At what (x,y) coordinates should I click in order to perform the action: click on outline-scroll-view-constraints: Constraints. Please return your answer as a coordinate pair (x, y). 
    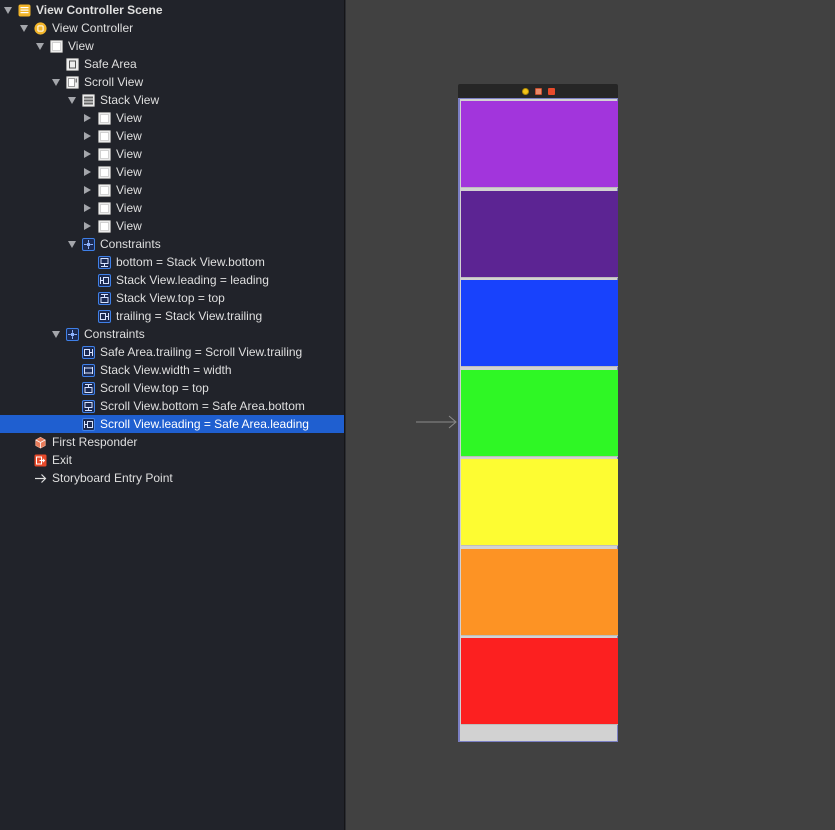
    Looking at the image, I should click on (172, 244).